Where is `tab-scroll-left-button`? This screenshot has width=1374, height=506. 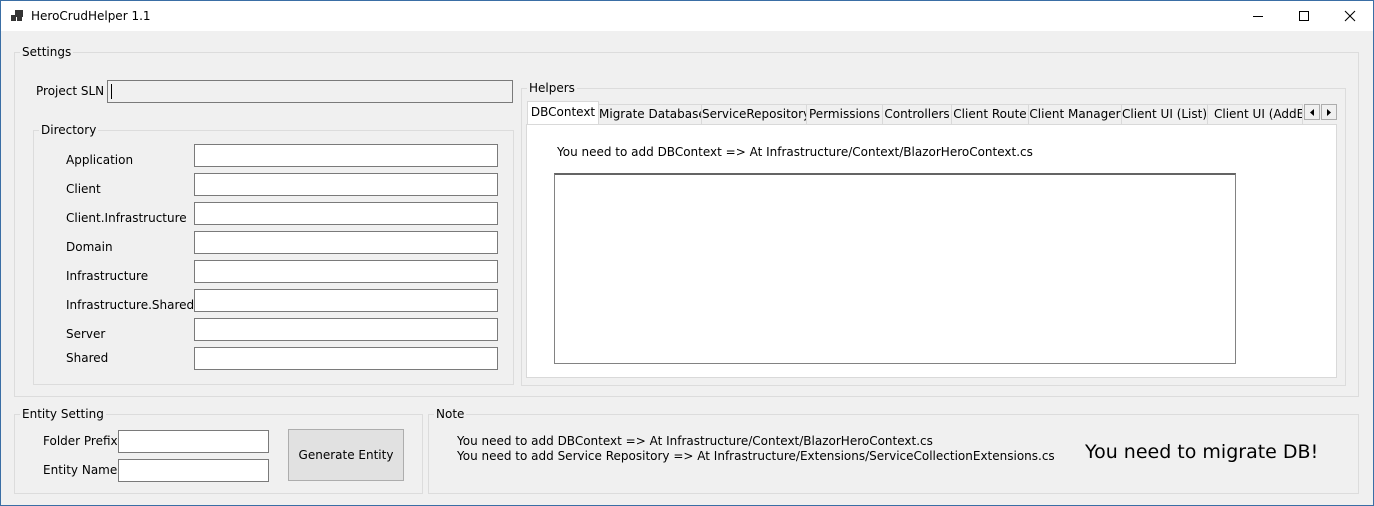
tab-scroll-left-button is located at coordinates (1312, 112).